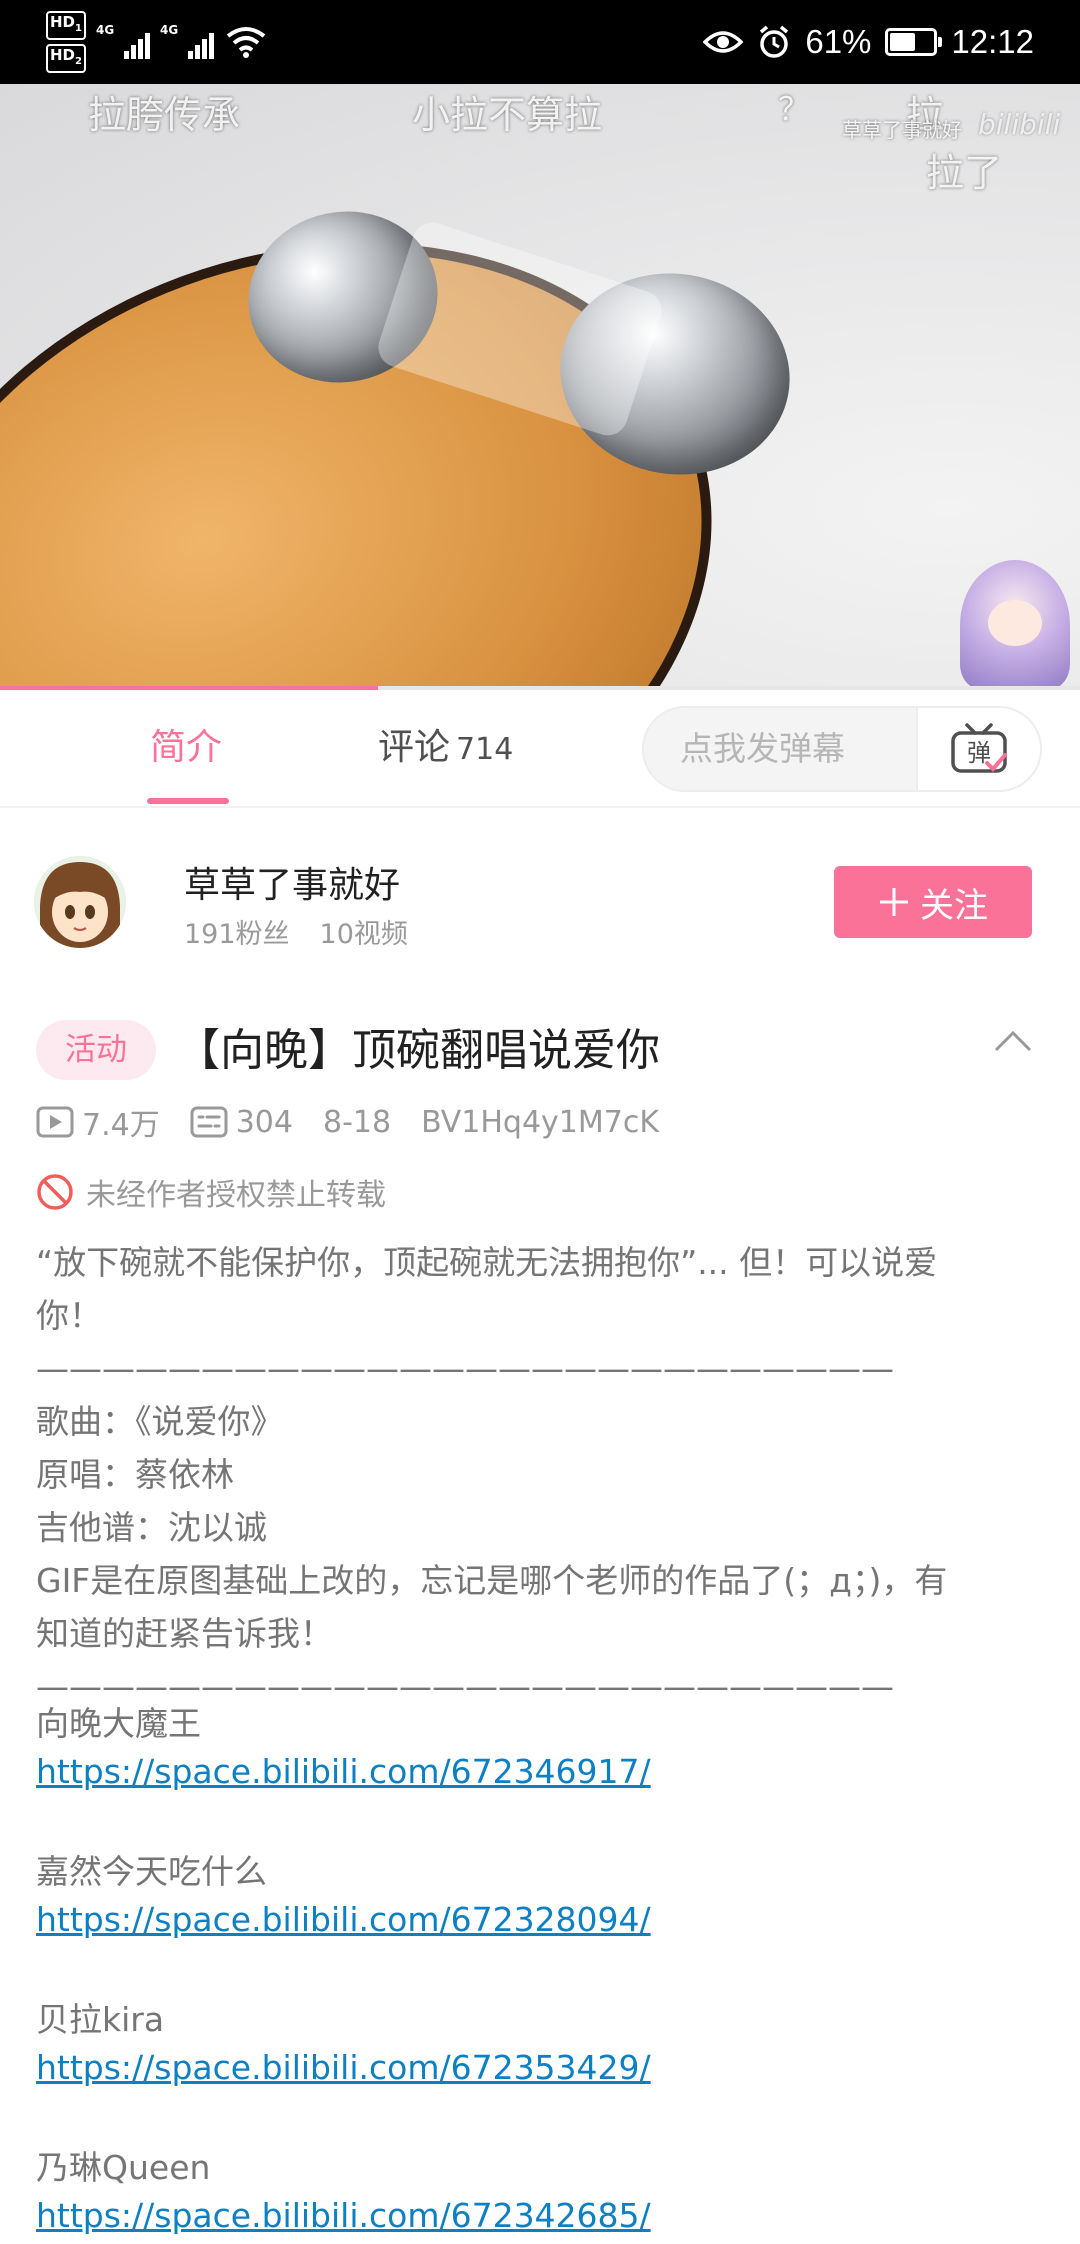 The width and height of the screenshot is (1080, 2244). I want to click on view-count: 7.4万, so click(98, 1122).